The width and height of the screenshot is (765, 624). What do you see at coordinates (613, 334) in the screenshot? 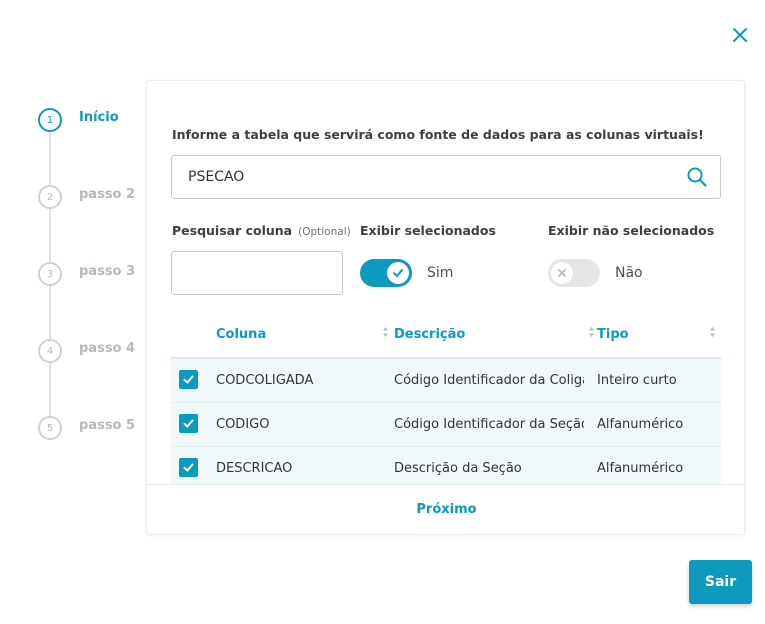
I see `header-type: Tipo` at bounding box center [613, 334].